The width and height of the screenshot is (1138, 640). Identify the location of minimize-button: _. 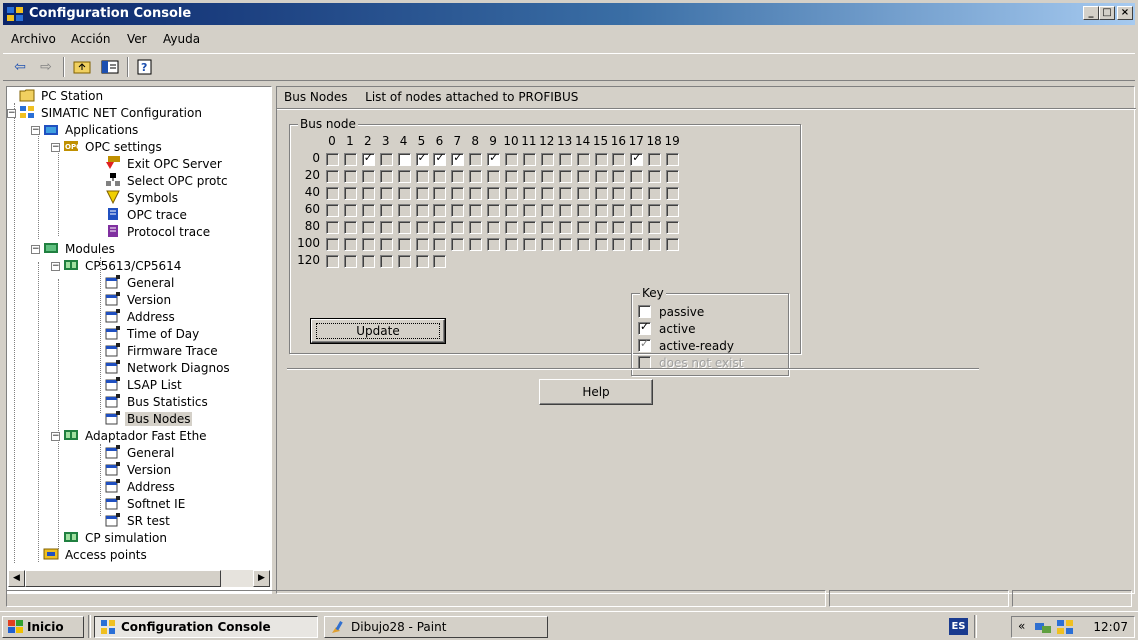
(1091, 13).